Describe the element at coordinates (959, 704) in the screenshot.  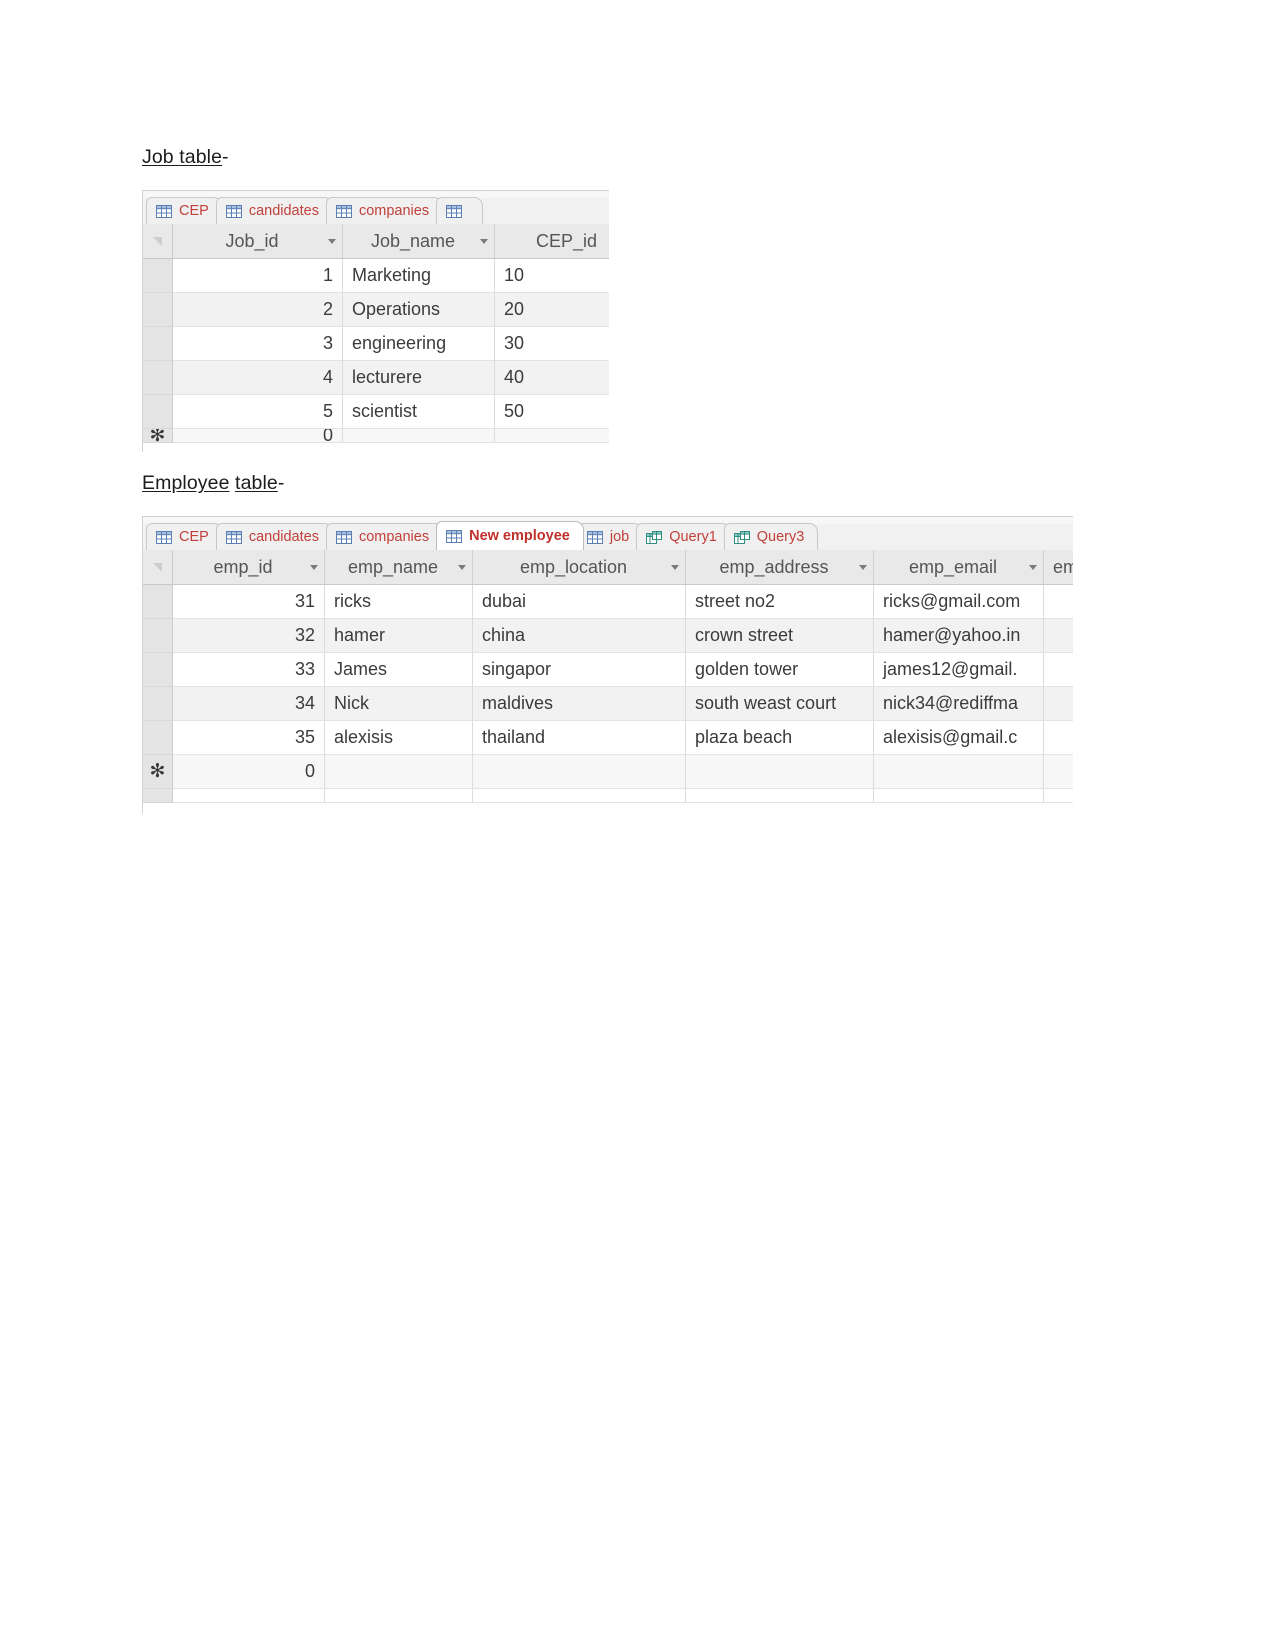
I see `cell-emp-email: nick34@rediffma` at that location.